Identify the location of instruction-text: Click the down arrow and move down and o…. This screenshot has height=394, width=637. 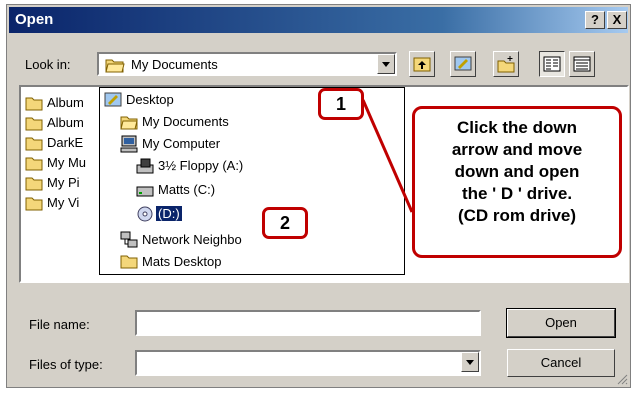
(517, 171).